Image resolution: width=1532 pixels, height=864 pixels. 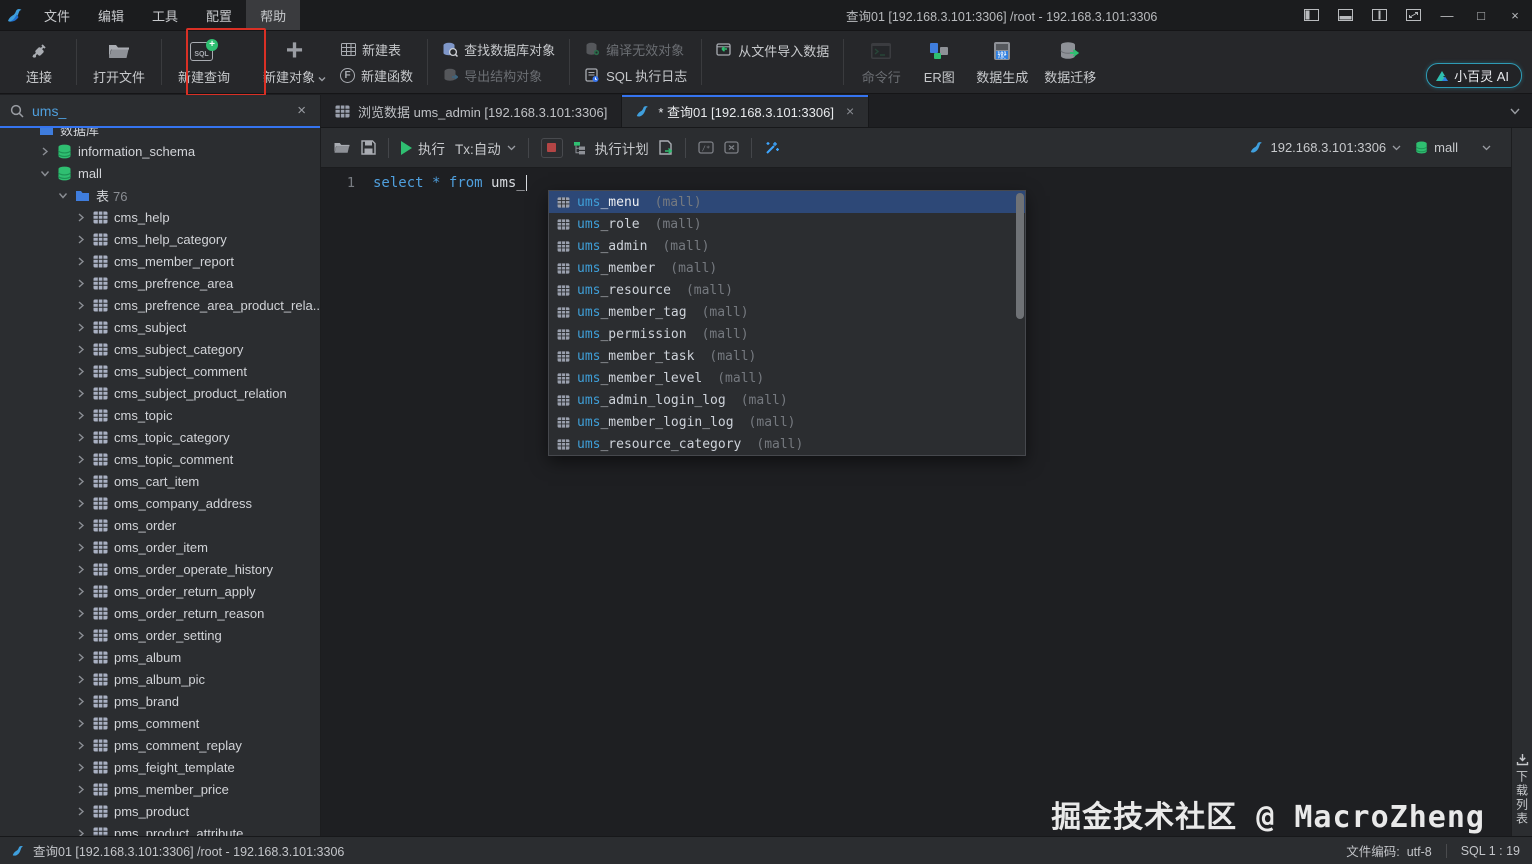 What do you see at coordinates (1522, 759) in the screenshot?
I see `download-icon` at bounding box center [1522, 759].